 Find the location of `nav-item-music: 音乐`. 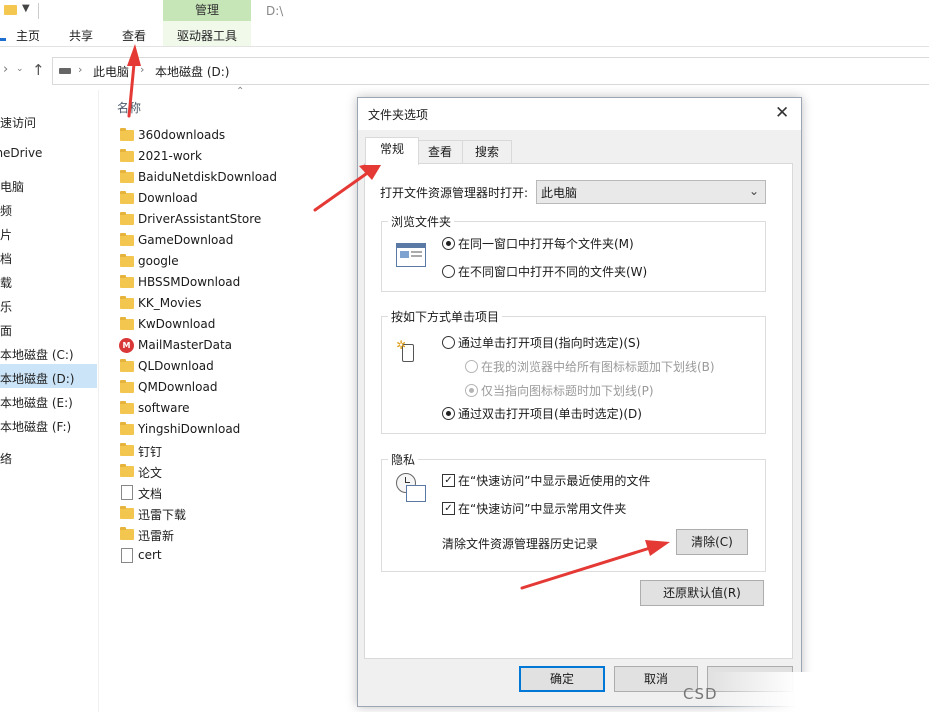

nav-item-music: 音乐 is located at coordinates (6, 306).